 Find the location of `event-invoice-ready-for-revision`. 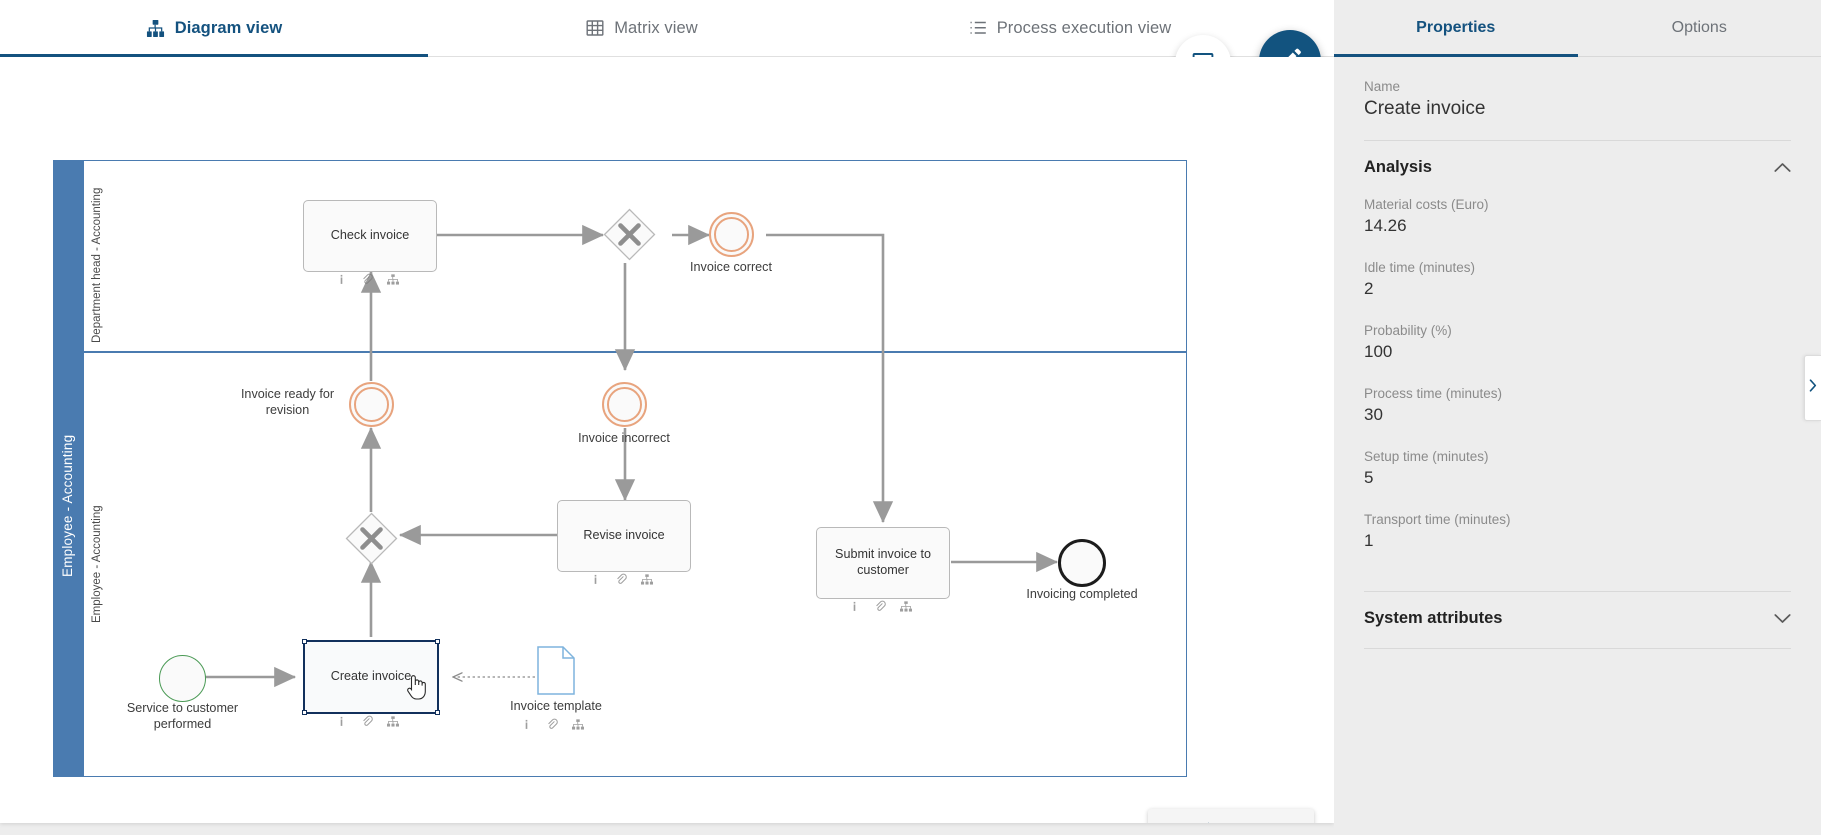

event-invoice-ready-for-revision is located at coordinates (371, 404).